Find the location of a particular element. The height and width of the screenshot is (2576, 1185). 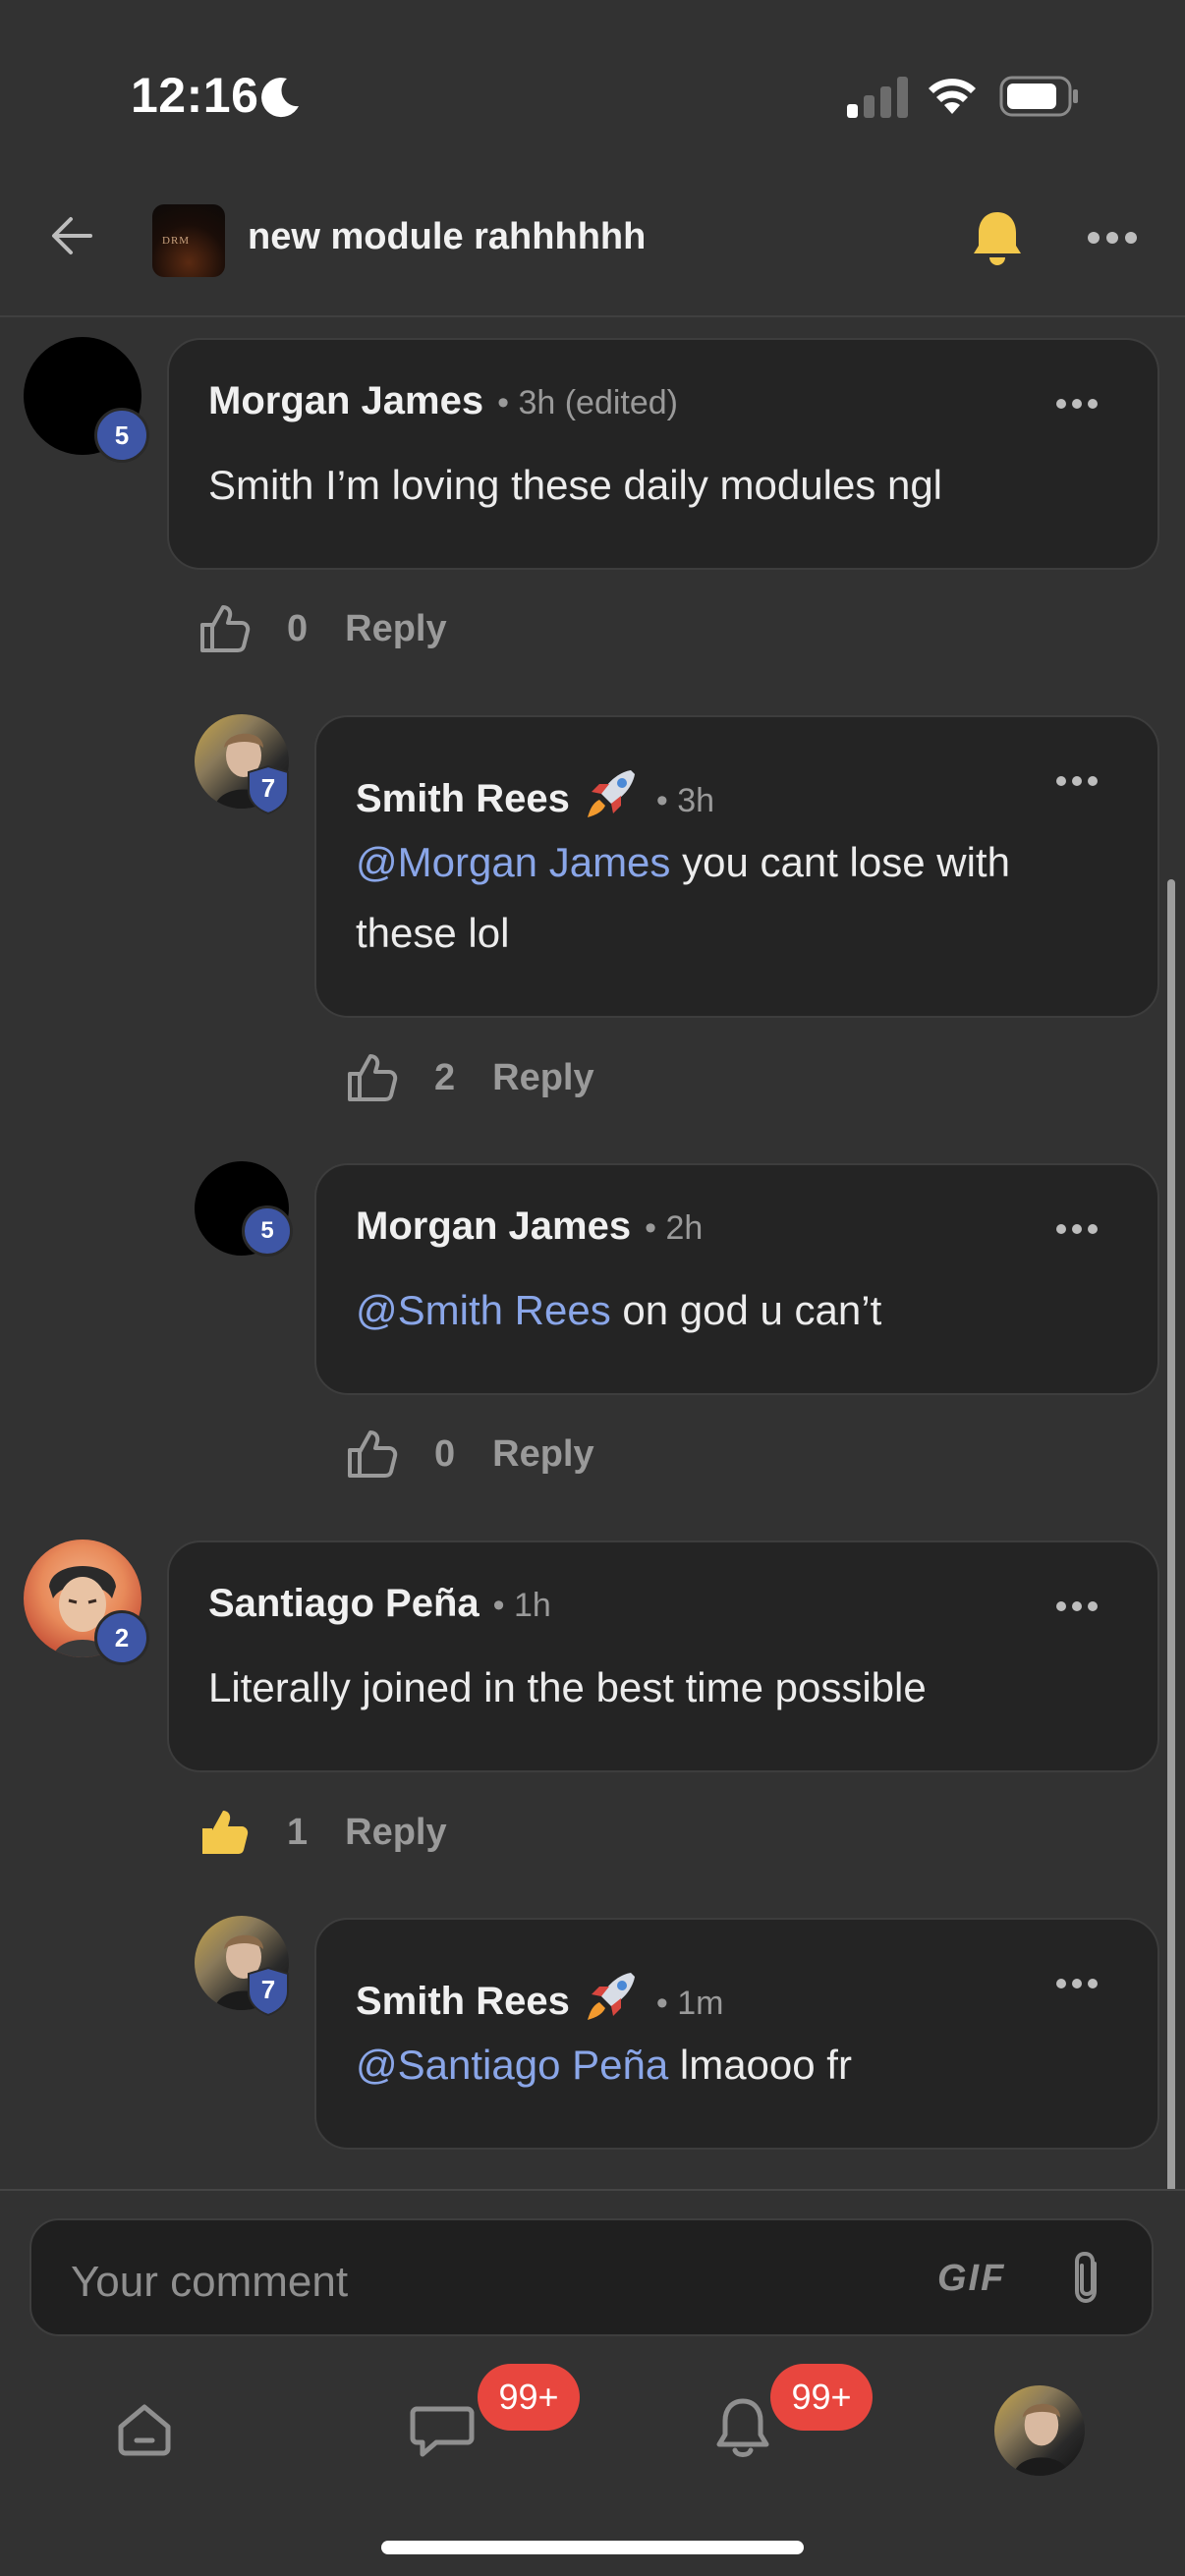

home-indicator is located at coordinates (592, 2547).